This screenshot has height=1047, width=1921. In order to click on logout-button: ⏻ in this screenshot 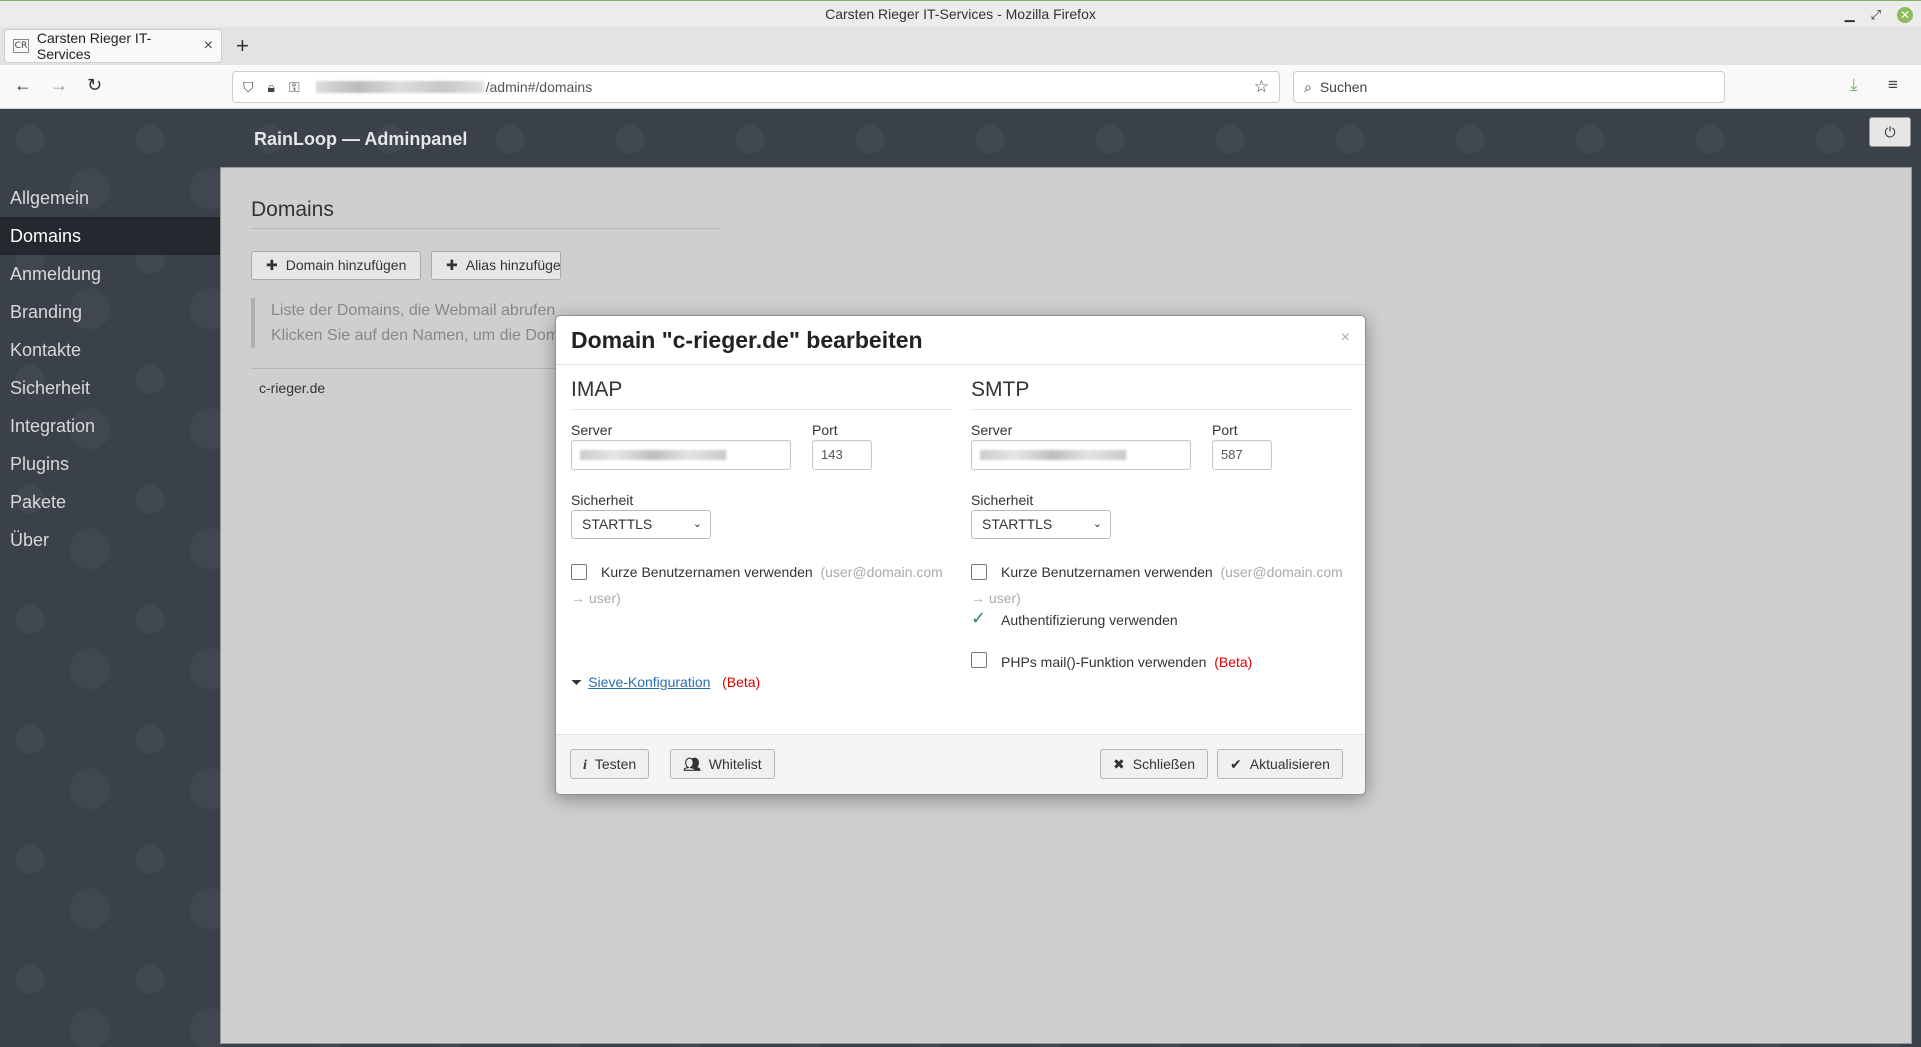, I will do `click(1890, 132)`.